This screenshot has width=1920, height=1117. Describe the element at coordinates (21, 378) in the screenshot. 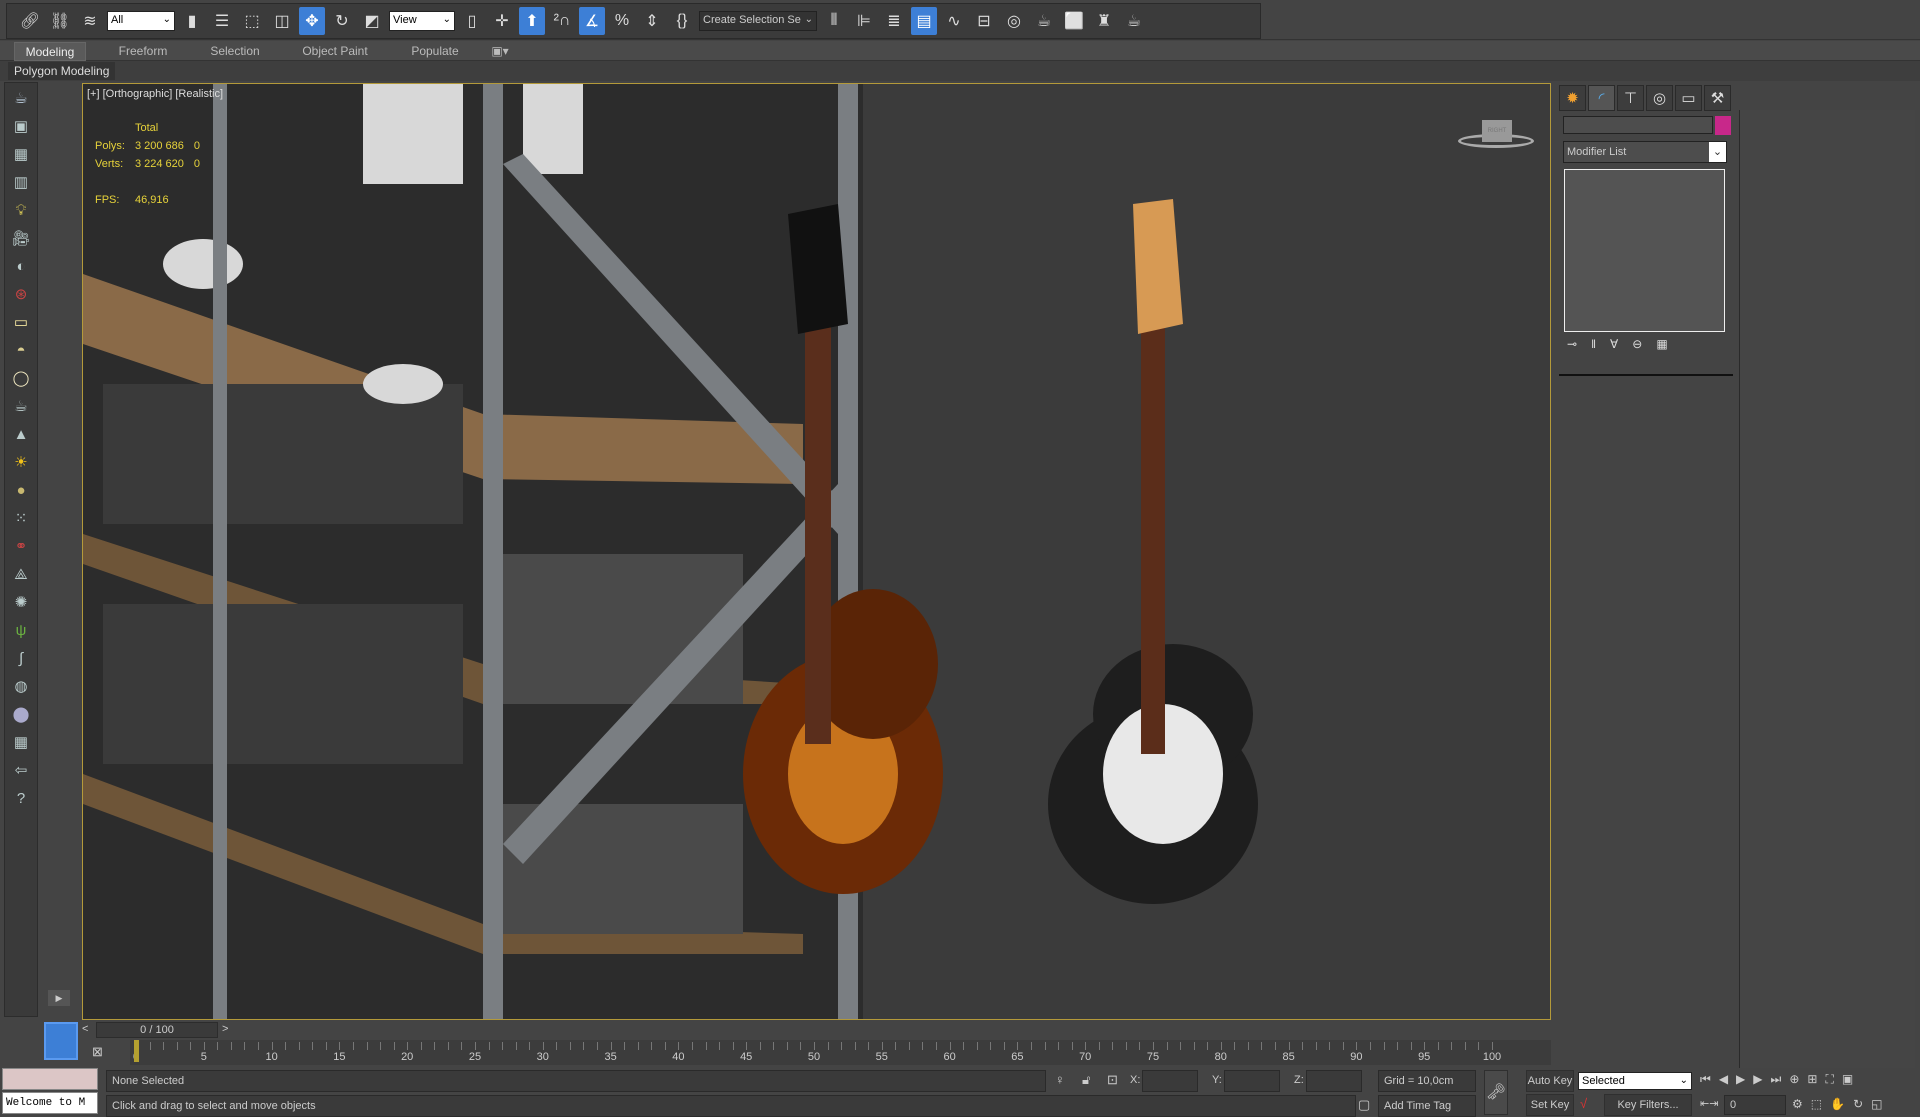

I see `disc-light-icon: ◯` at that location.